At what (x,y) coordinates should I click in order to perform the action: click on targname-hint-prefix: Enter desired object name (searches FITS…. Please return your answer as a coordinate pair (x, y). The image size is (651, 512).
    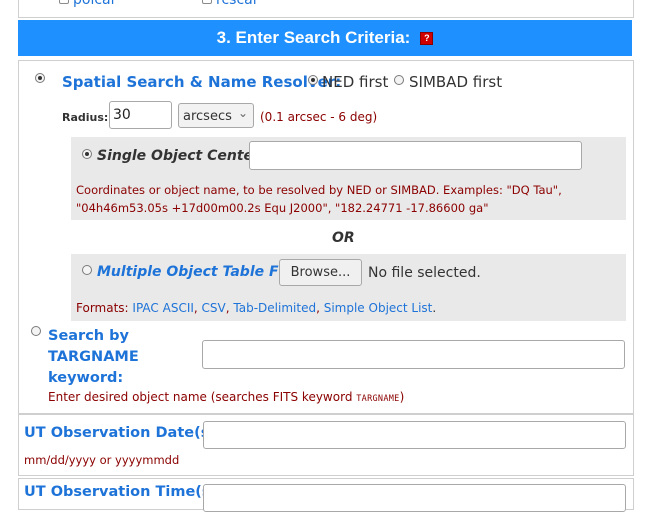
    Looking at the image, I should click on (202, 397).